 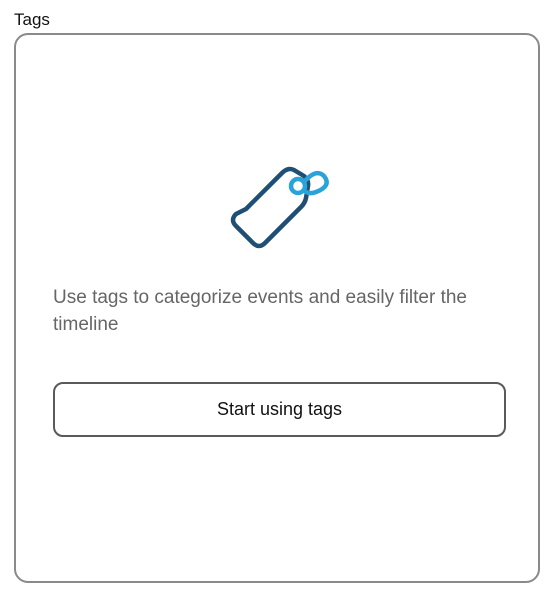 I want to click on section-title: Tags, so click(x=32, y=19).